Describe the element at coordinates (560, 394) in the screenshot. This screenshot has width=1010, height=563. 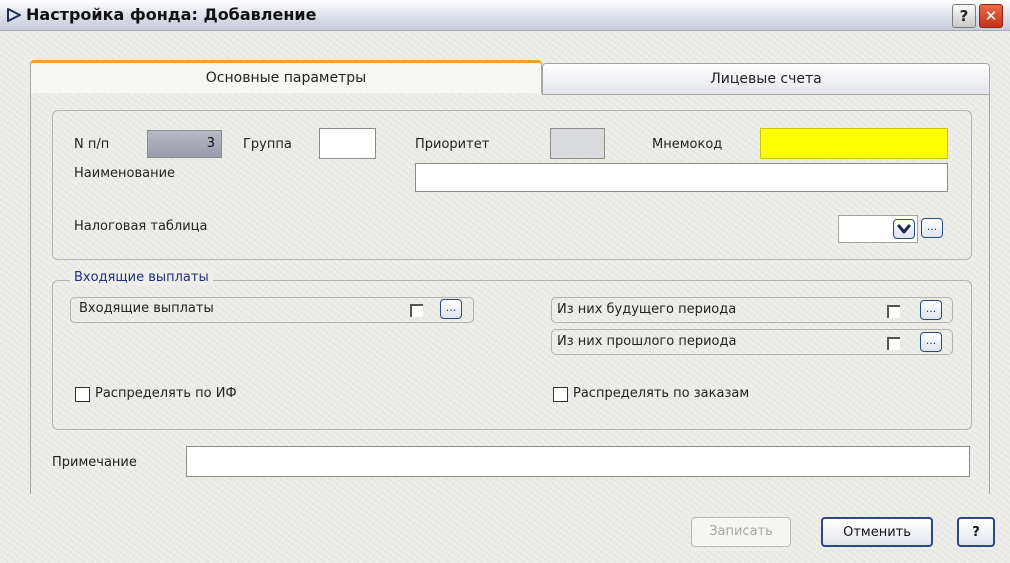
I see `distribute-orders-checkbox` at that location.